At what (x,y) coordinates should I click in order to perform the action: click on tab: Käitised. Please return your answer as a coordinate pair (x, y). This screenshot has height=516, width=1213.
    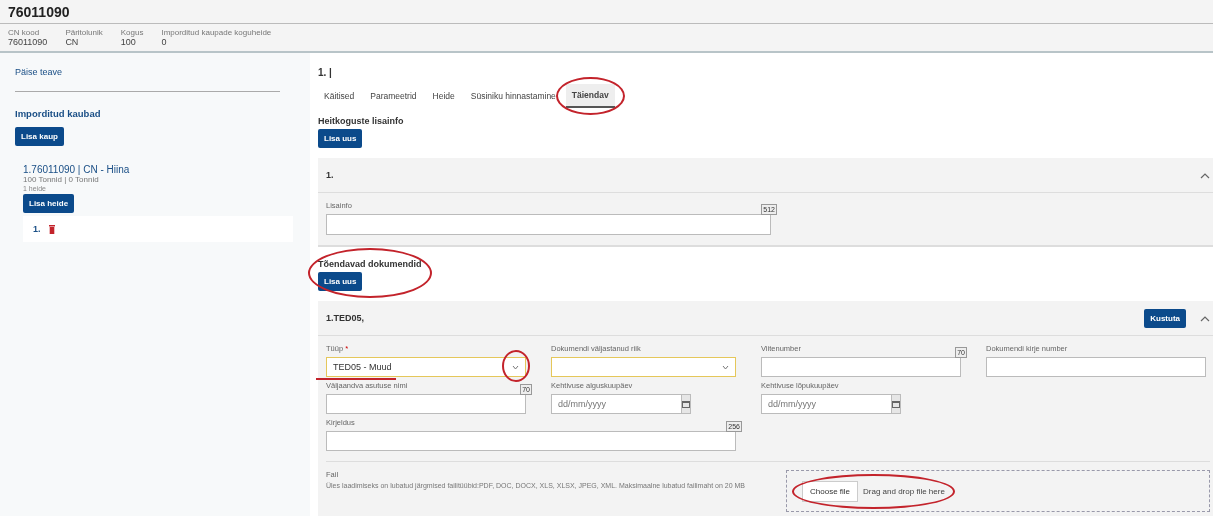
    Looking at the image, I should click on (339, 96).